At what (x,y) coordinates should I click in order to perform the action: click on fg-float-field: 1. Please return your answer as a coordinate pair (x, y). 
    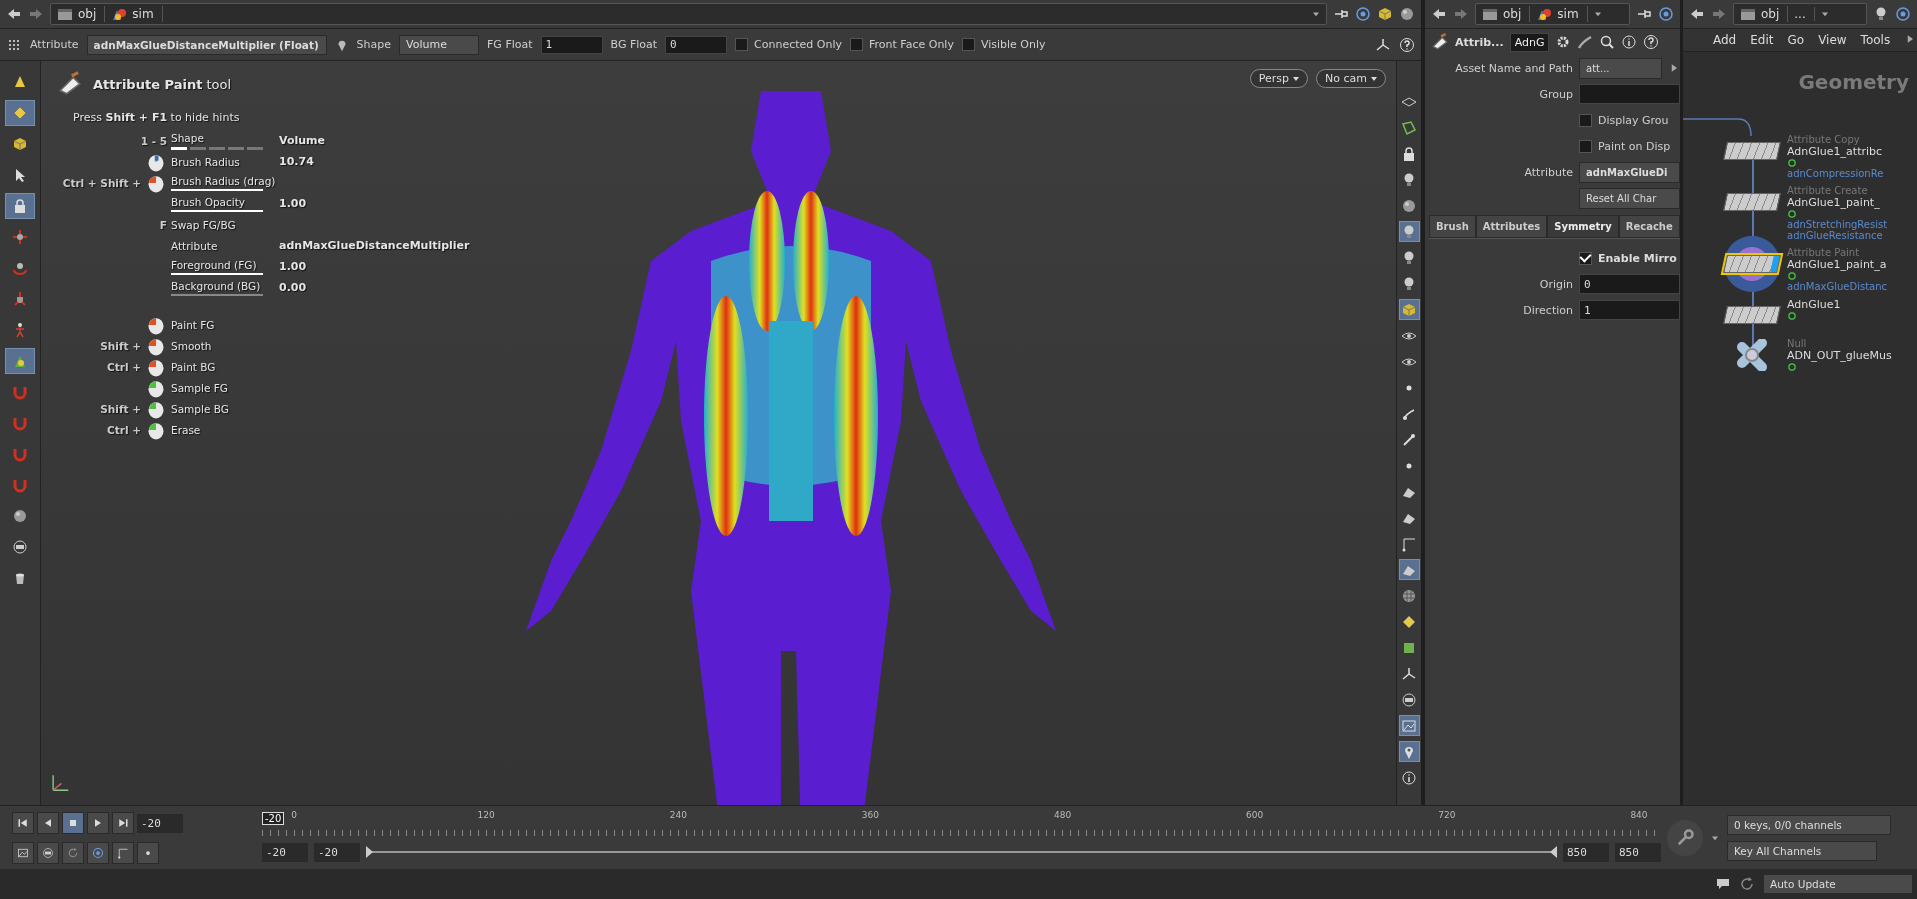
    Looking at the image, I should click on (571, 44).